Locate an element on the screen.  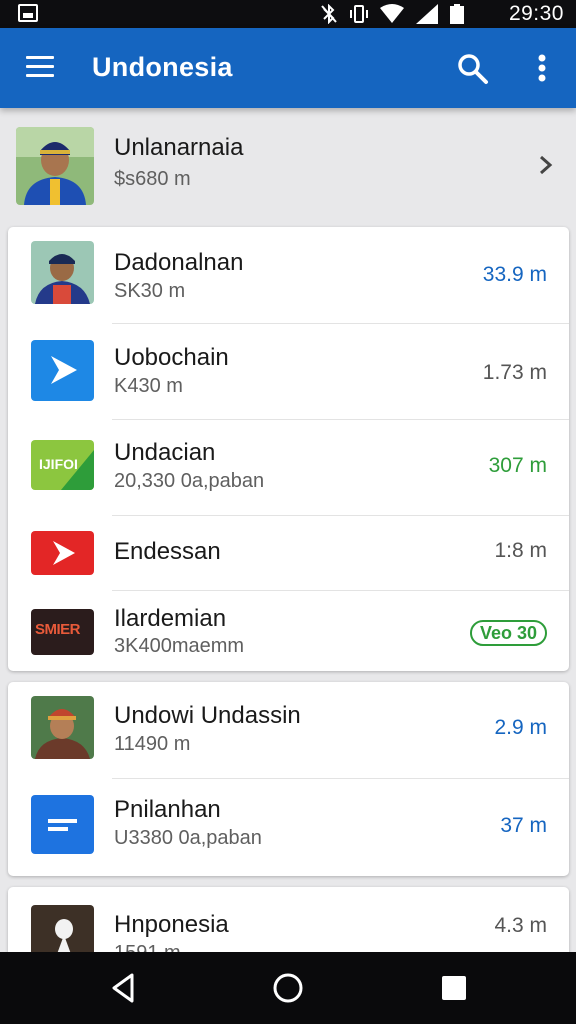
status-bar: 29:30 is located at coordinates (288, 14).